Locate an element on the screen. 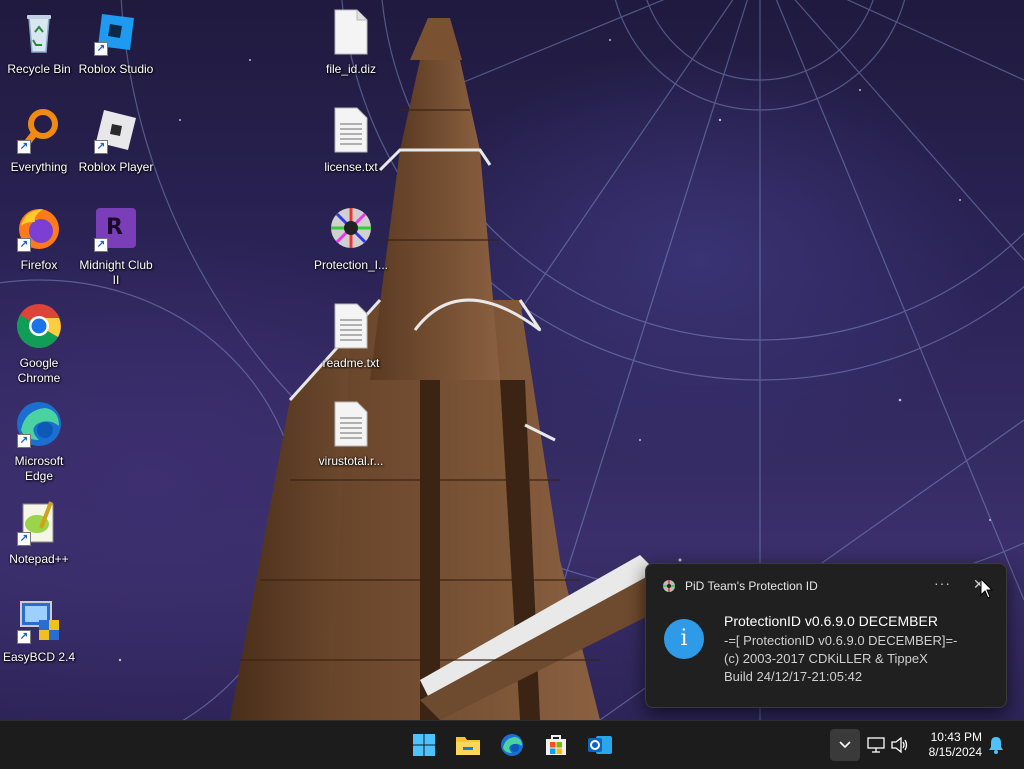 This screenshot has width=1024, height=769. roblox-studio-icon: ↗ is located at coordinates (116, 32).